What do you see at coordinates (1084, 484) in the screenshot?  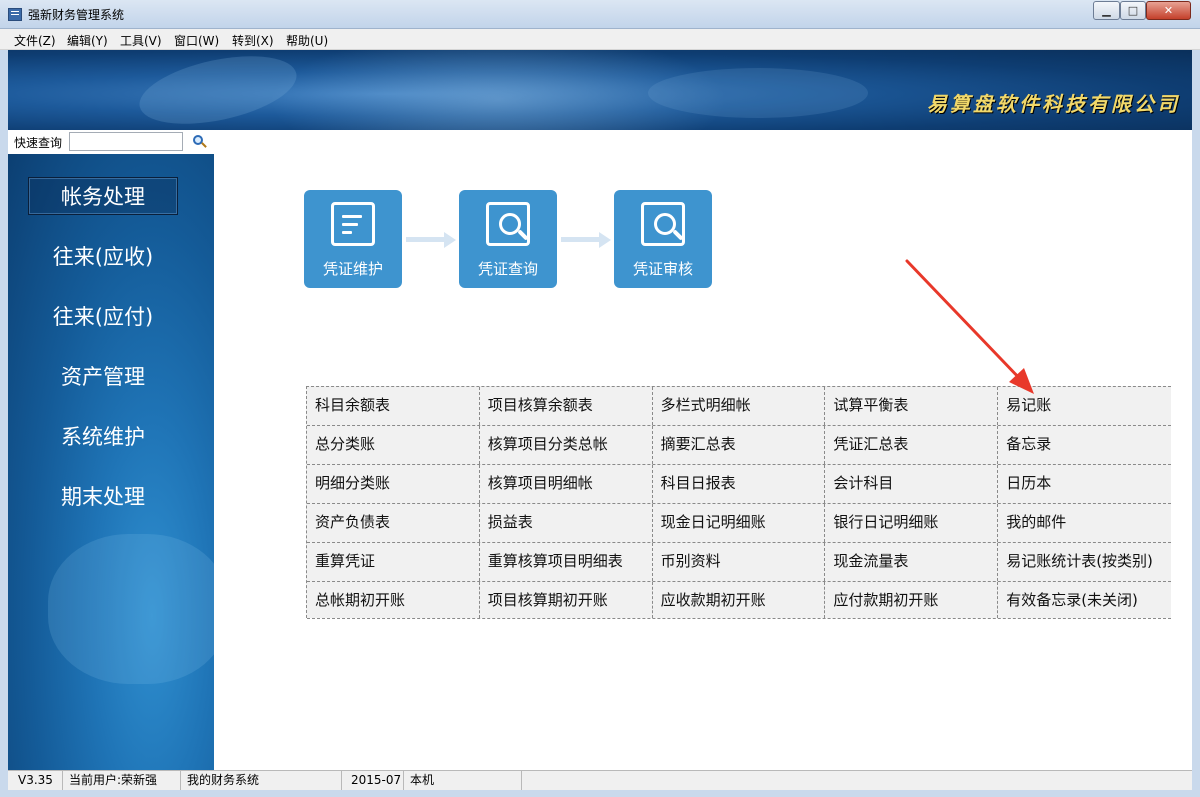 I see `report-link: 日历本` at bounding box center [1084, 484].